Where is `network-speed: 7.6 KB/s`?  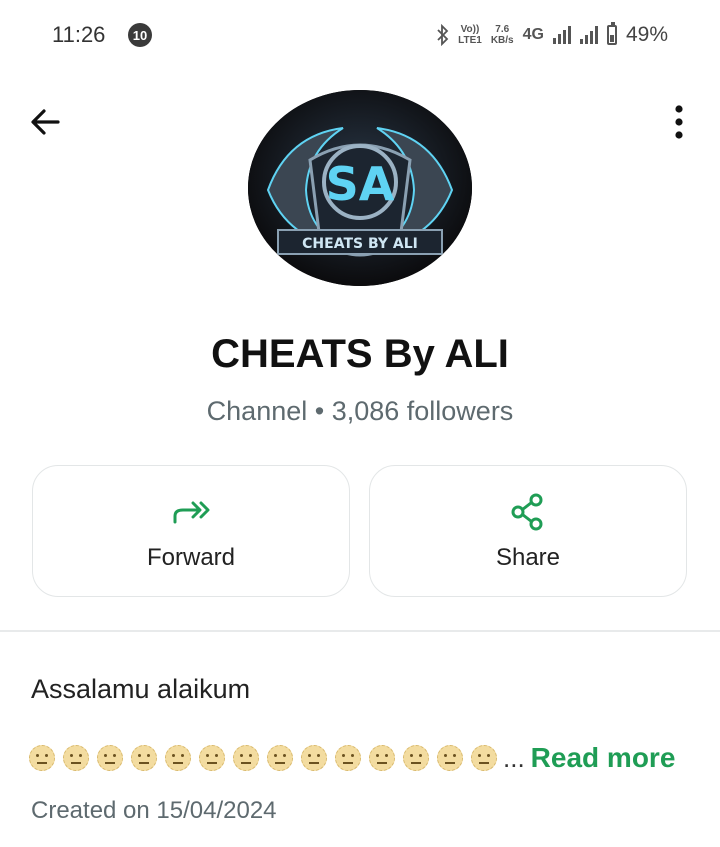 network-speed: 7.6 KB/s is located at coordinates (502, 35).